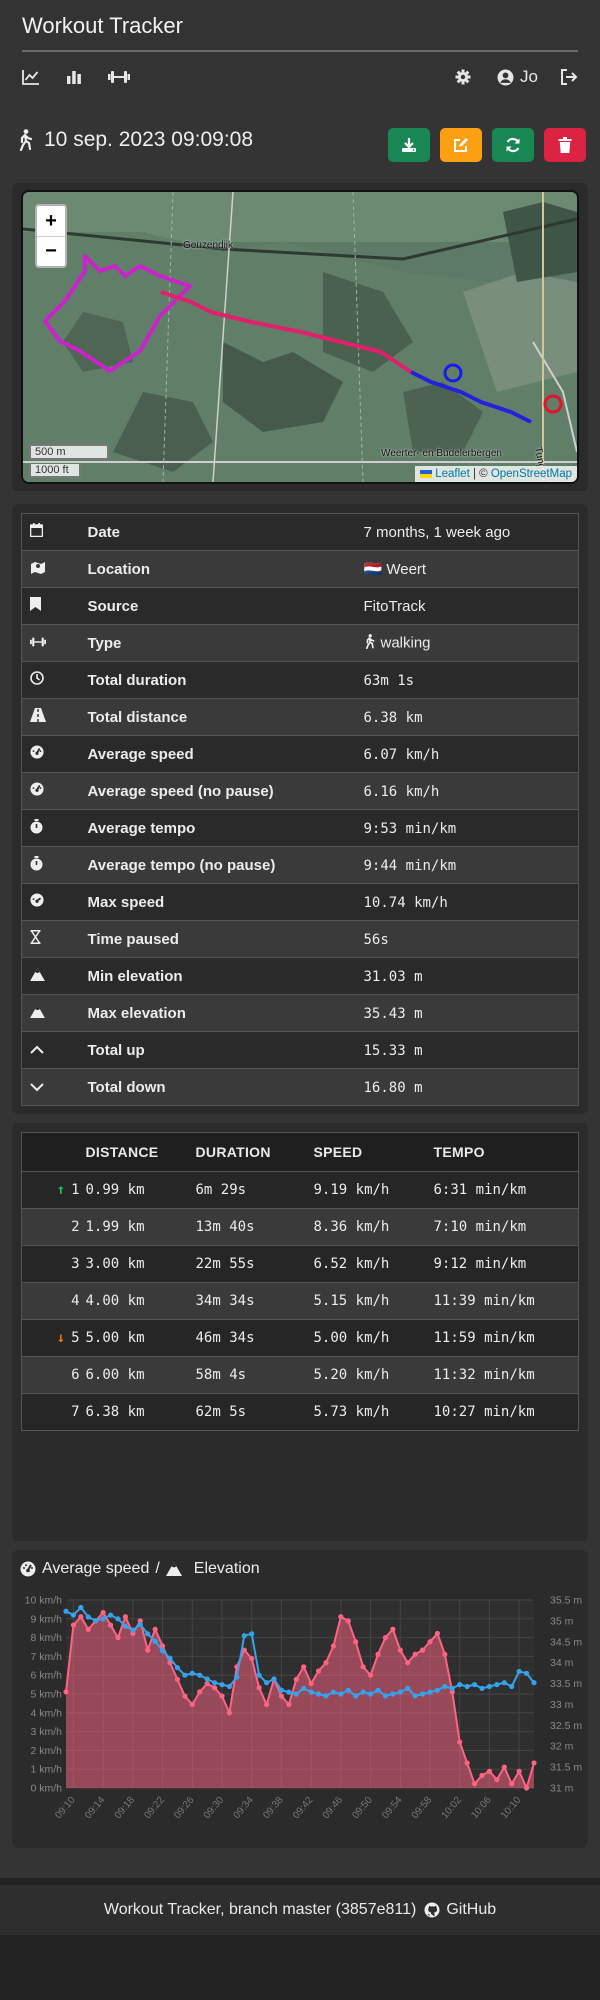  Describe the element at coordinates (38, 715) in the screenshot. I see `road-icon` at that location.